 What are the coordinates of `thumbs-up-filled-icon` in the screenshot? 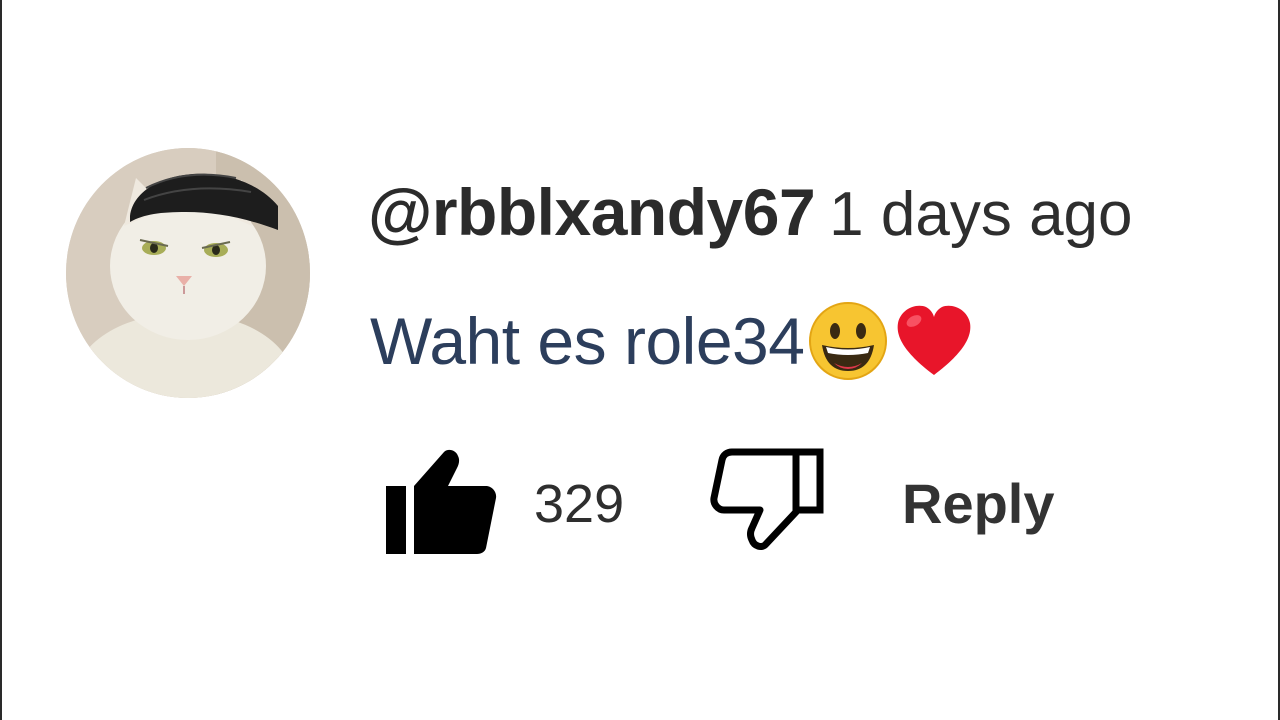 It's located at (441, 501).